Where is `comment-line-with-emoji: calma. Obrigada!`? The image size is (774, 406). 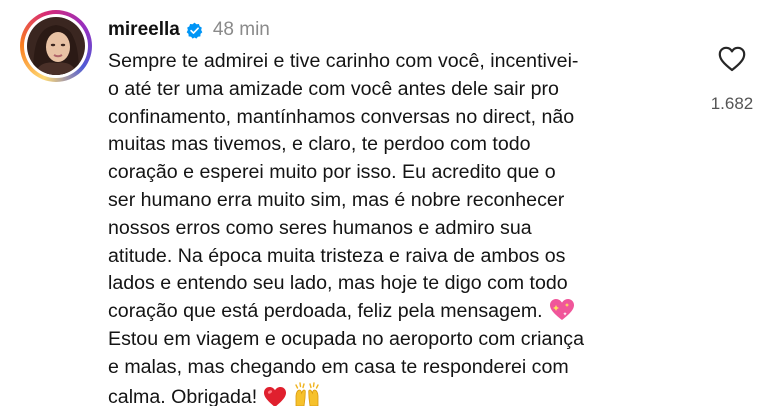 comment-line-with-emoji: calma. Obrigada! is located at coordinates (408, 393).